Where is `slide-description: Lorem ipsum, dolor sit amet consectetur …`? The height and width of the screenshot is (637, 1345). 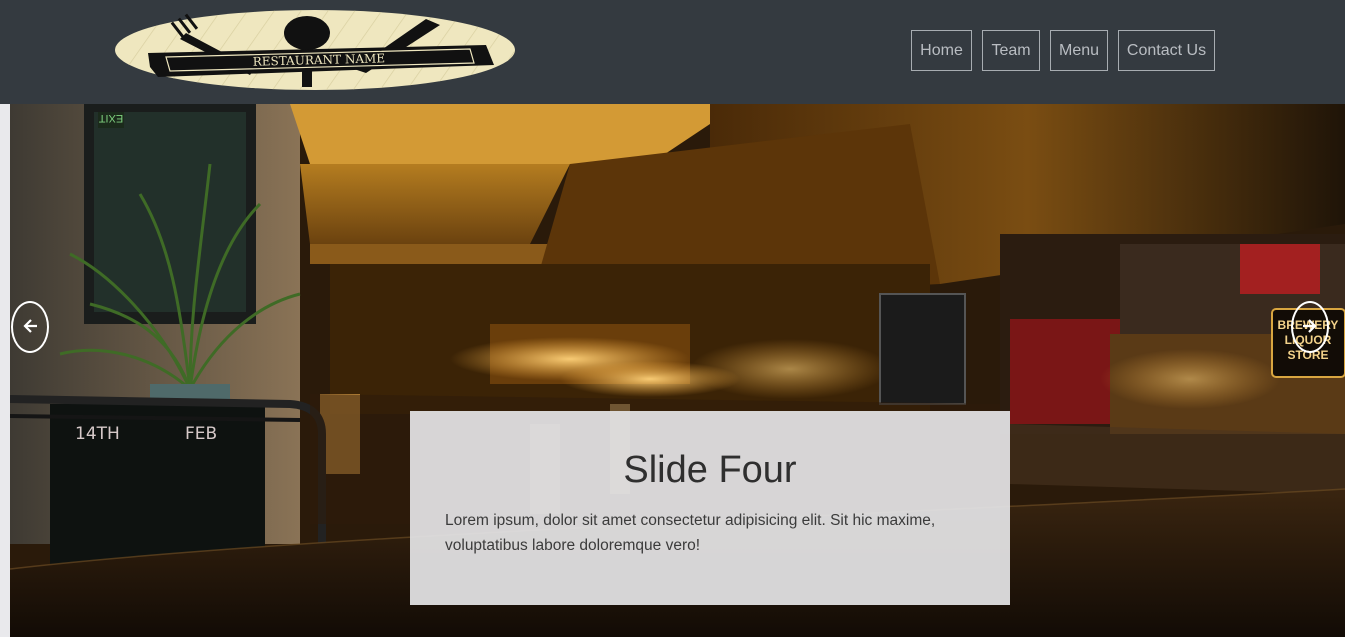 slide-description: Lorem ipsum, dolor sit amet consectetur … is located at coordinates (690, 533).